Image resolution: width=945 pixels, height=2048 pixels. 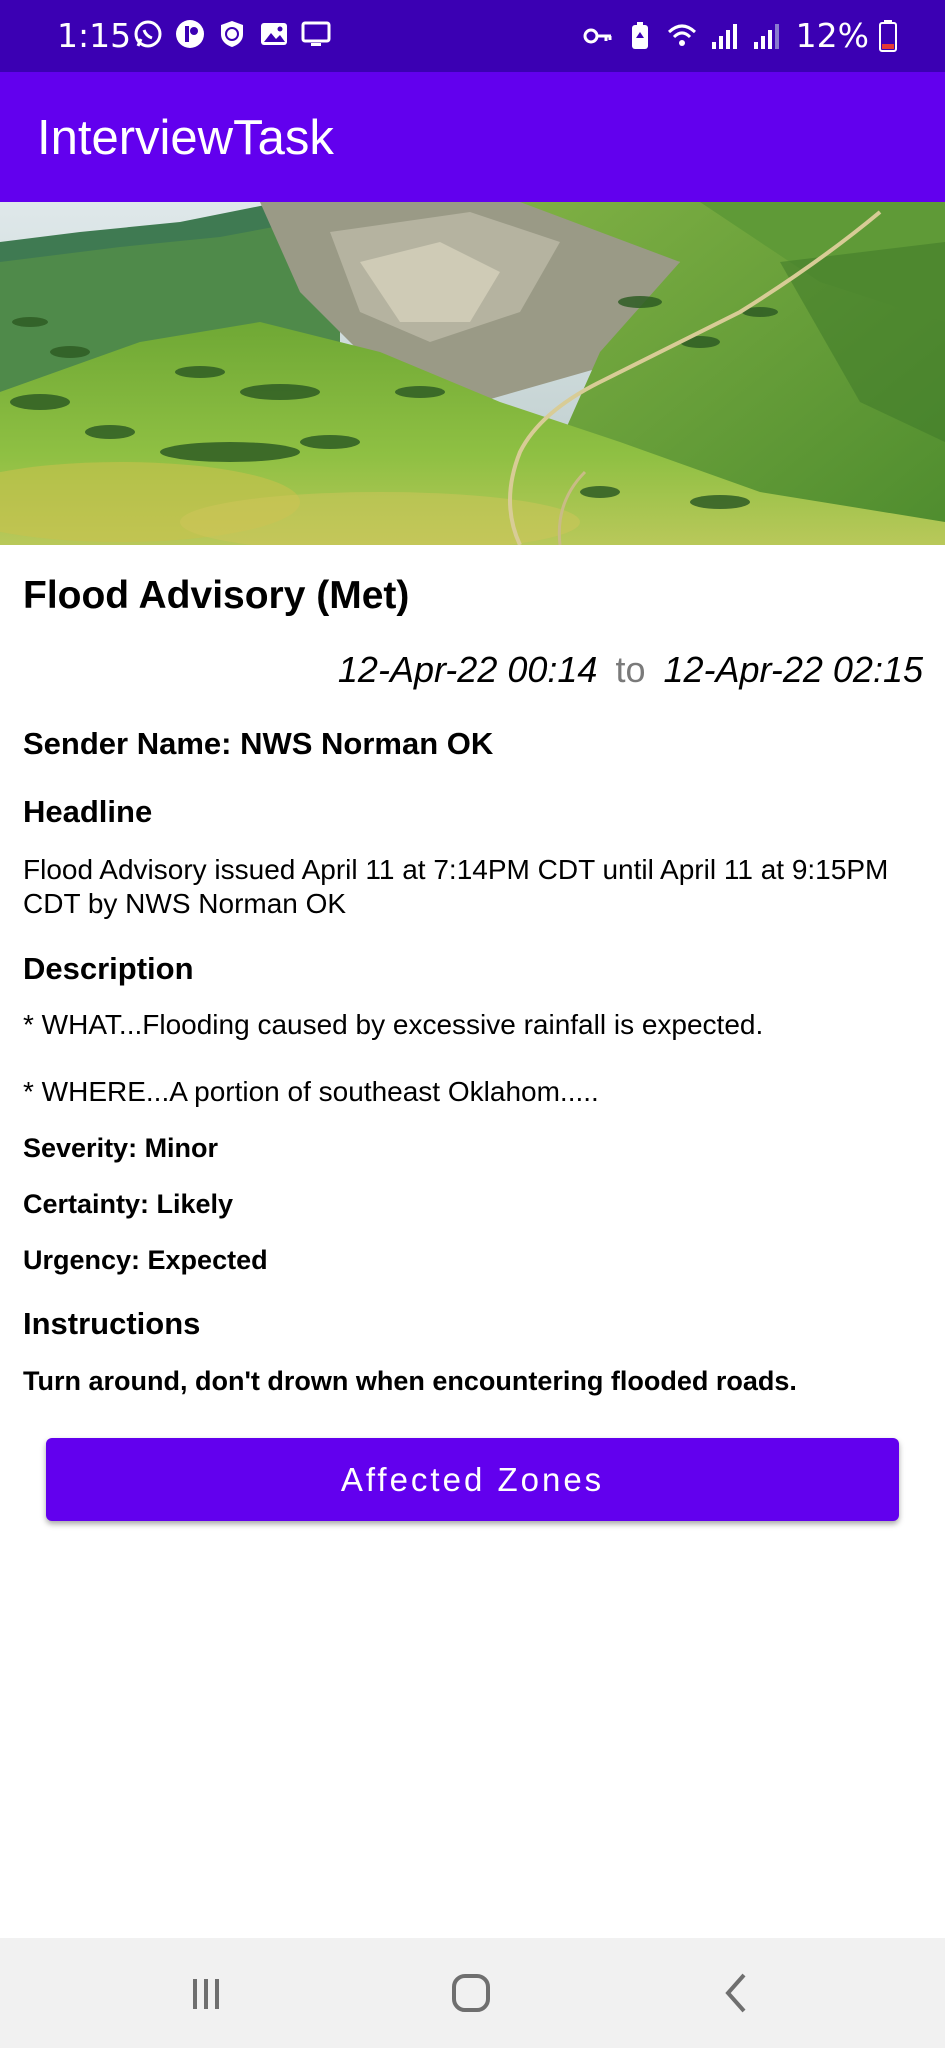 I want to click on recent-apps-button, so click(x=206, y=1993).